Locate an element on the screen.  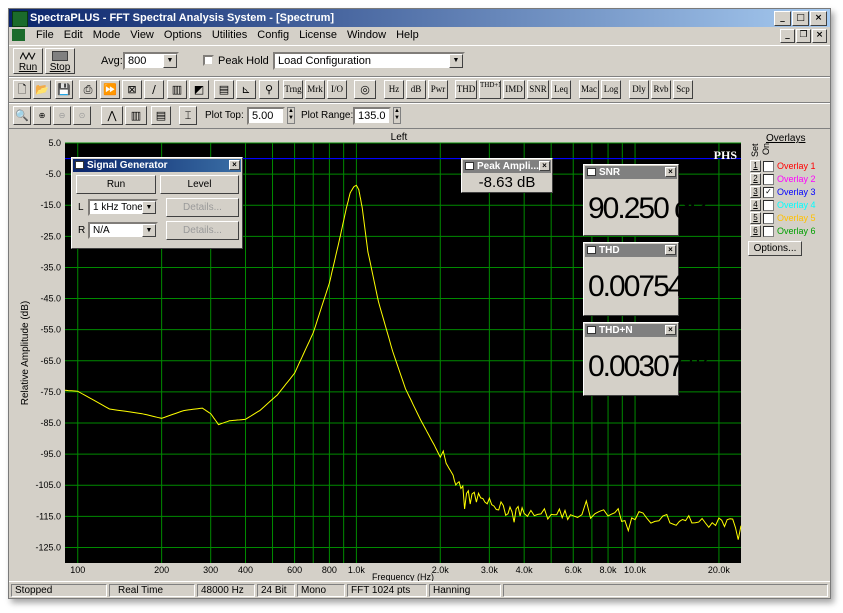
doc-restore-icon: ❐ is located at coordinates (803, 36).